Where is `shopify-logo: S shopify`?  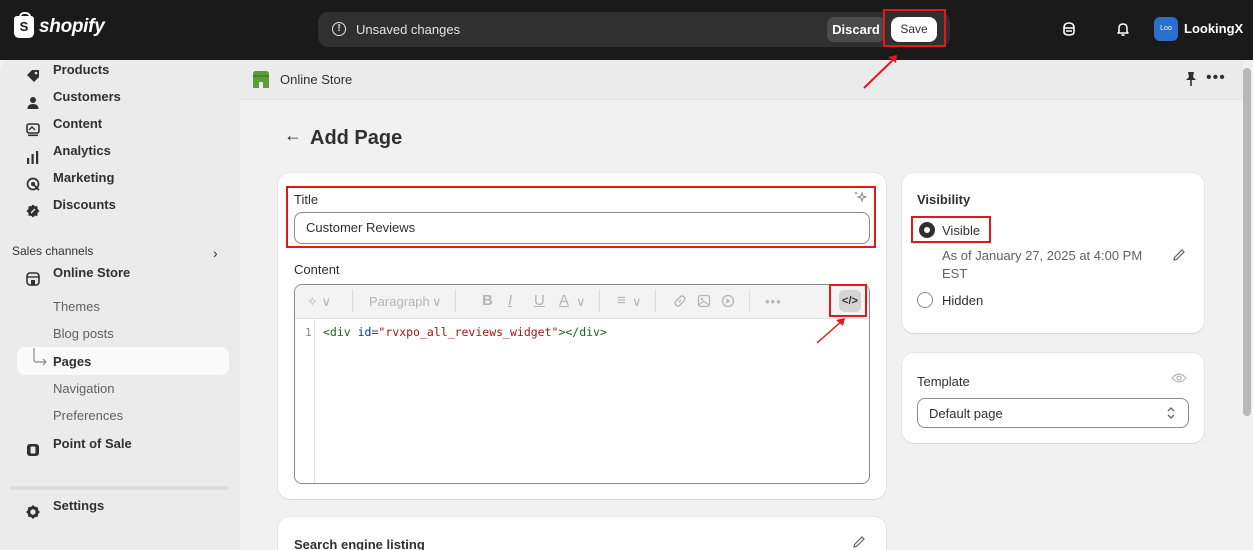 shopify-logo: S shopify is located at coordinates (59, 25).